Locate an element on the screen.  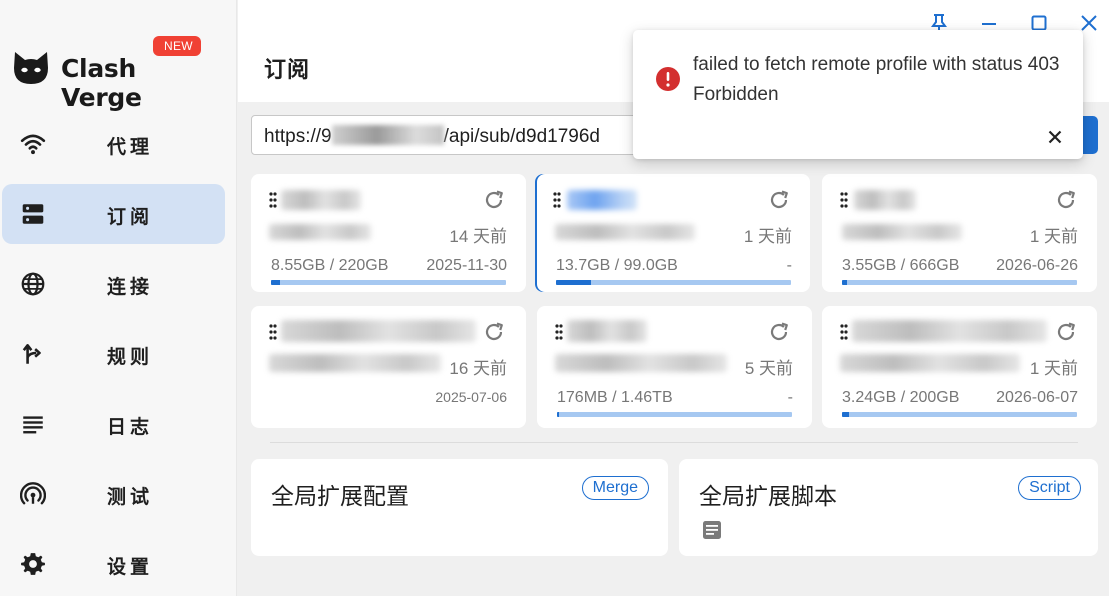
url-prefix: https://9 is located at coordinates (298, 136).